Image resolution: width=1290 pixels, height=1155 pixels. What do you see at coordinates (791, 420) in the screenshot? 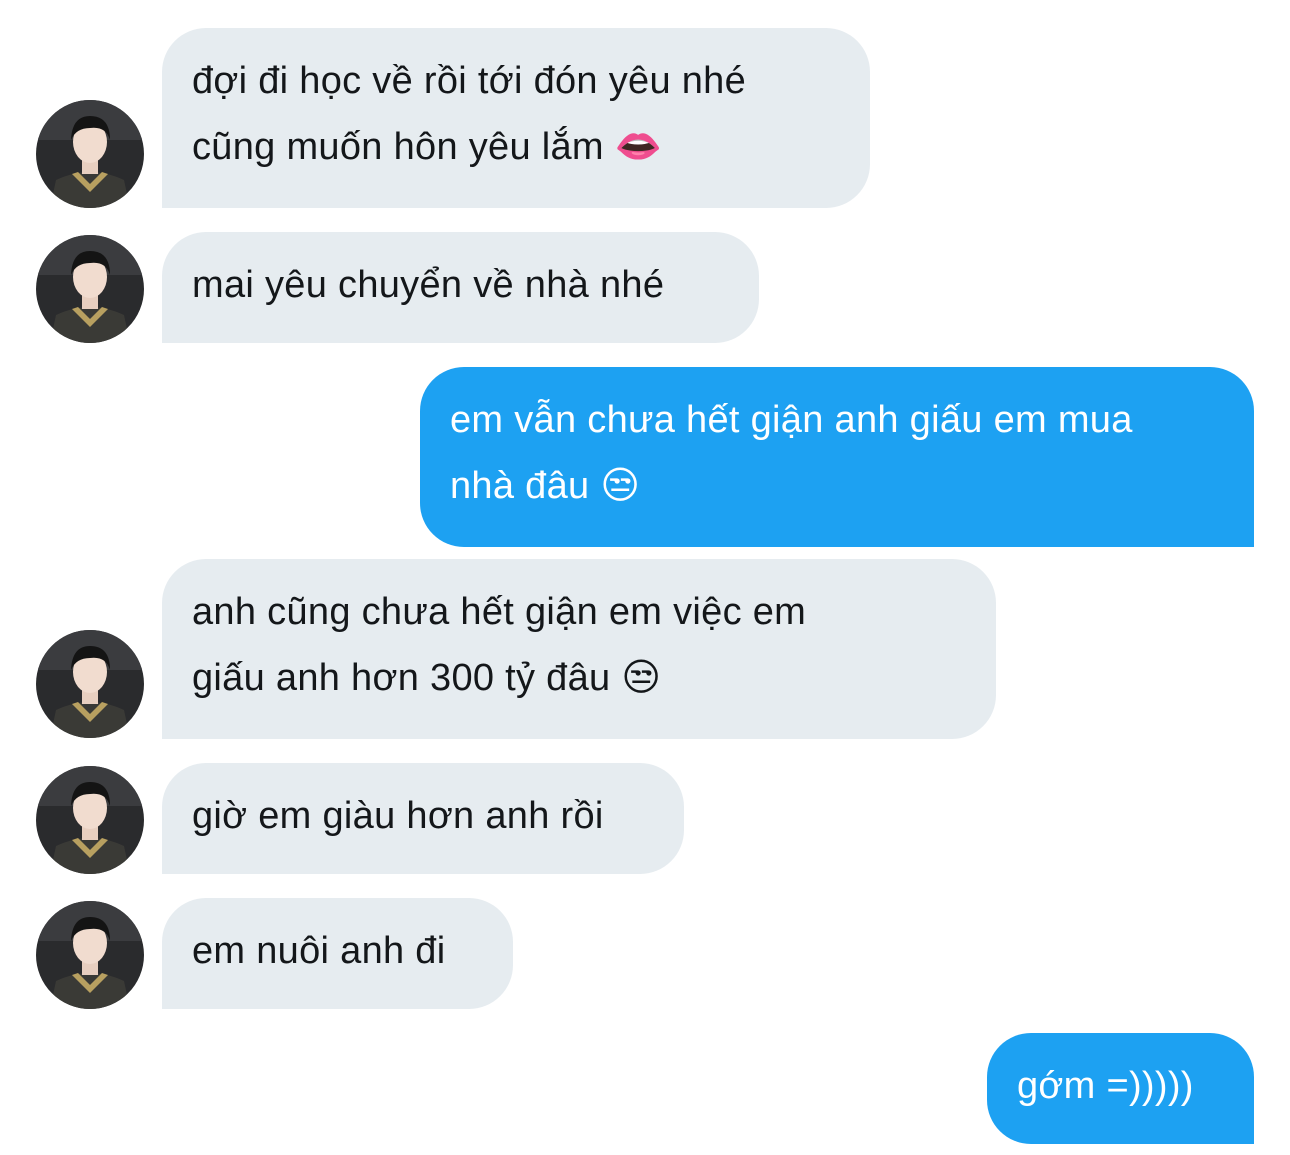
I see `message-text: em vẫn chưa hết giận anh giấu em mua` at bounding box center [791, 420].